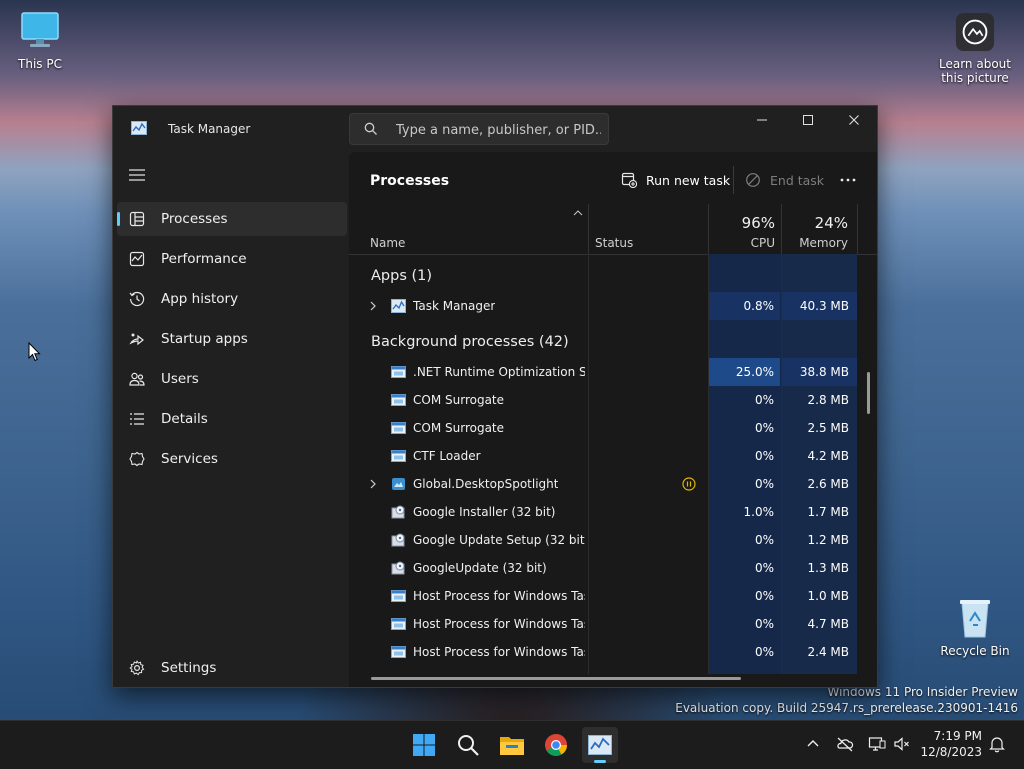 Image resolution: width=1024 pixels, height=769 pixels. What do you see at coordinates (556, 678) in the screenshot?
I see `horizontal-scrollbar` at bounding box center [556, 678].